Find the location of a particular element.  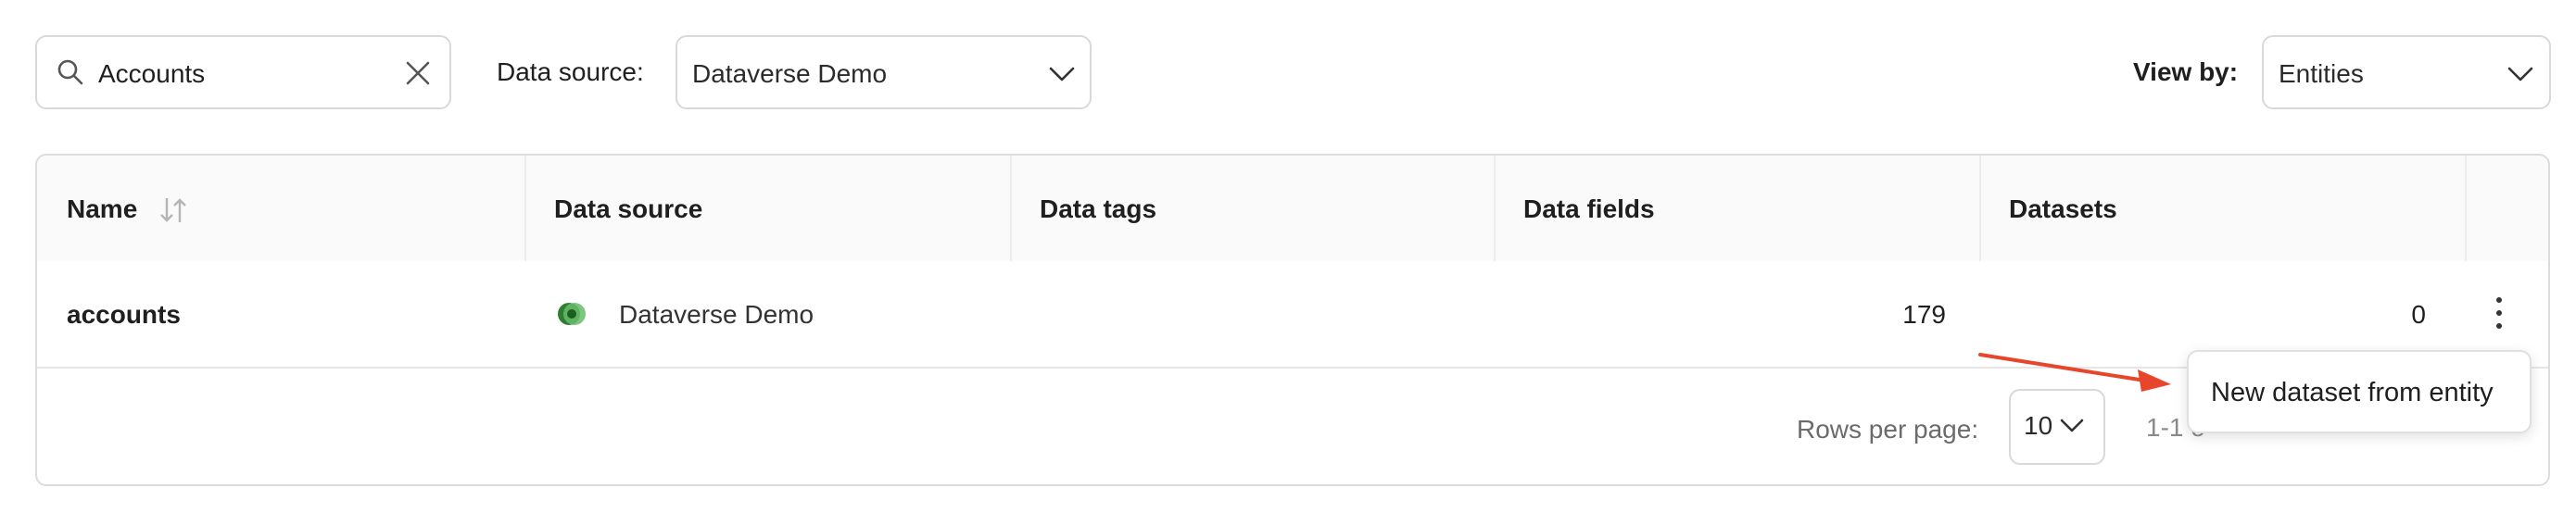

cell-datasets: 0 is located at coordinates (2418, 314).